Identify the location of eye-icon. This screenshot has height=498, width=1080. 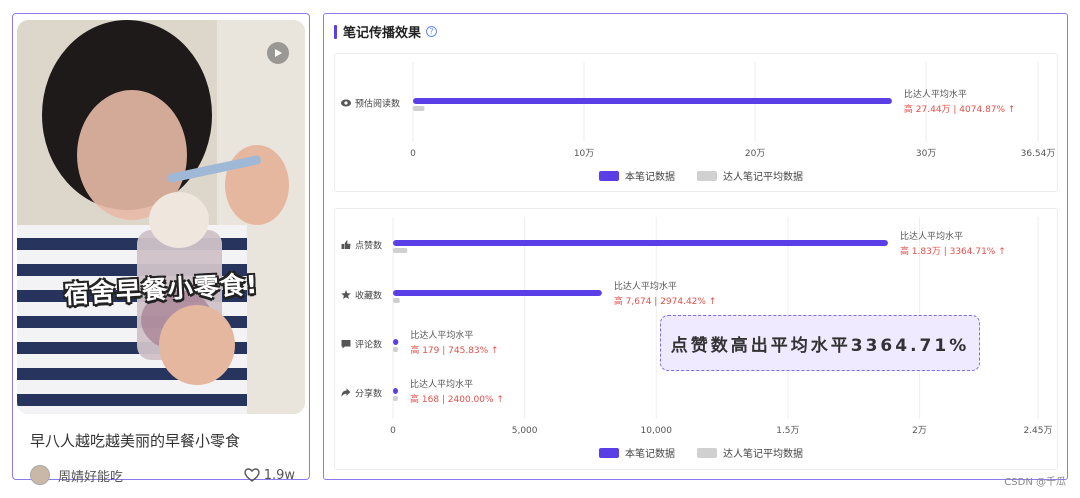
(346, 103).